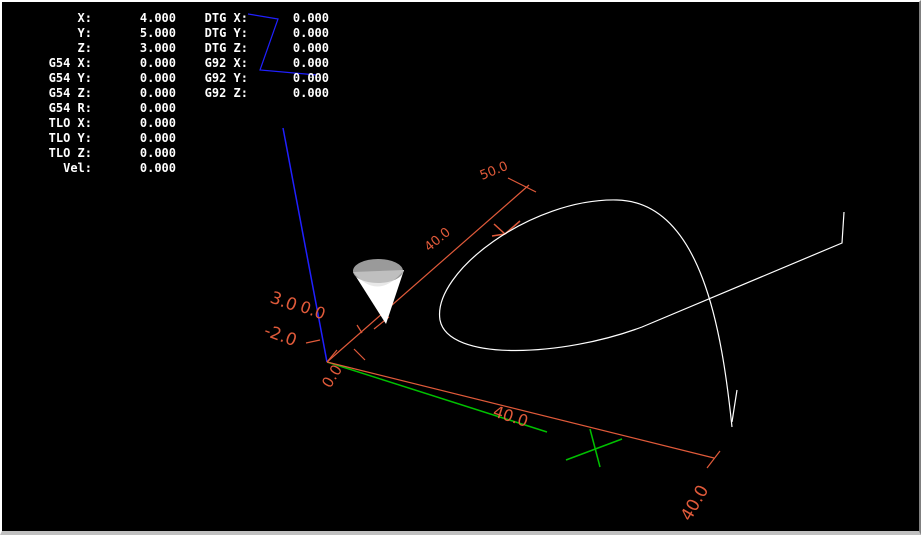 This screenshot has width=921, height=535. Describe the element at coordinates (734, 406) in the screenshot. I see `toolpath-tail` at that location.